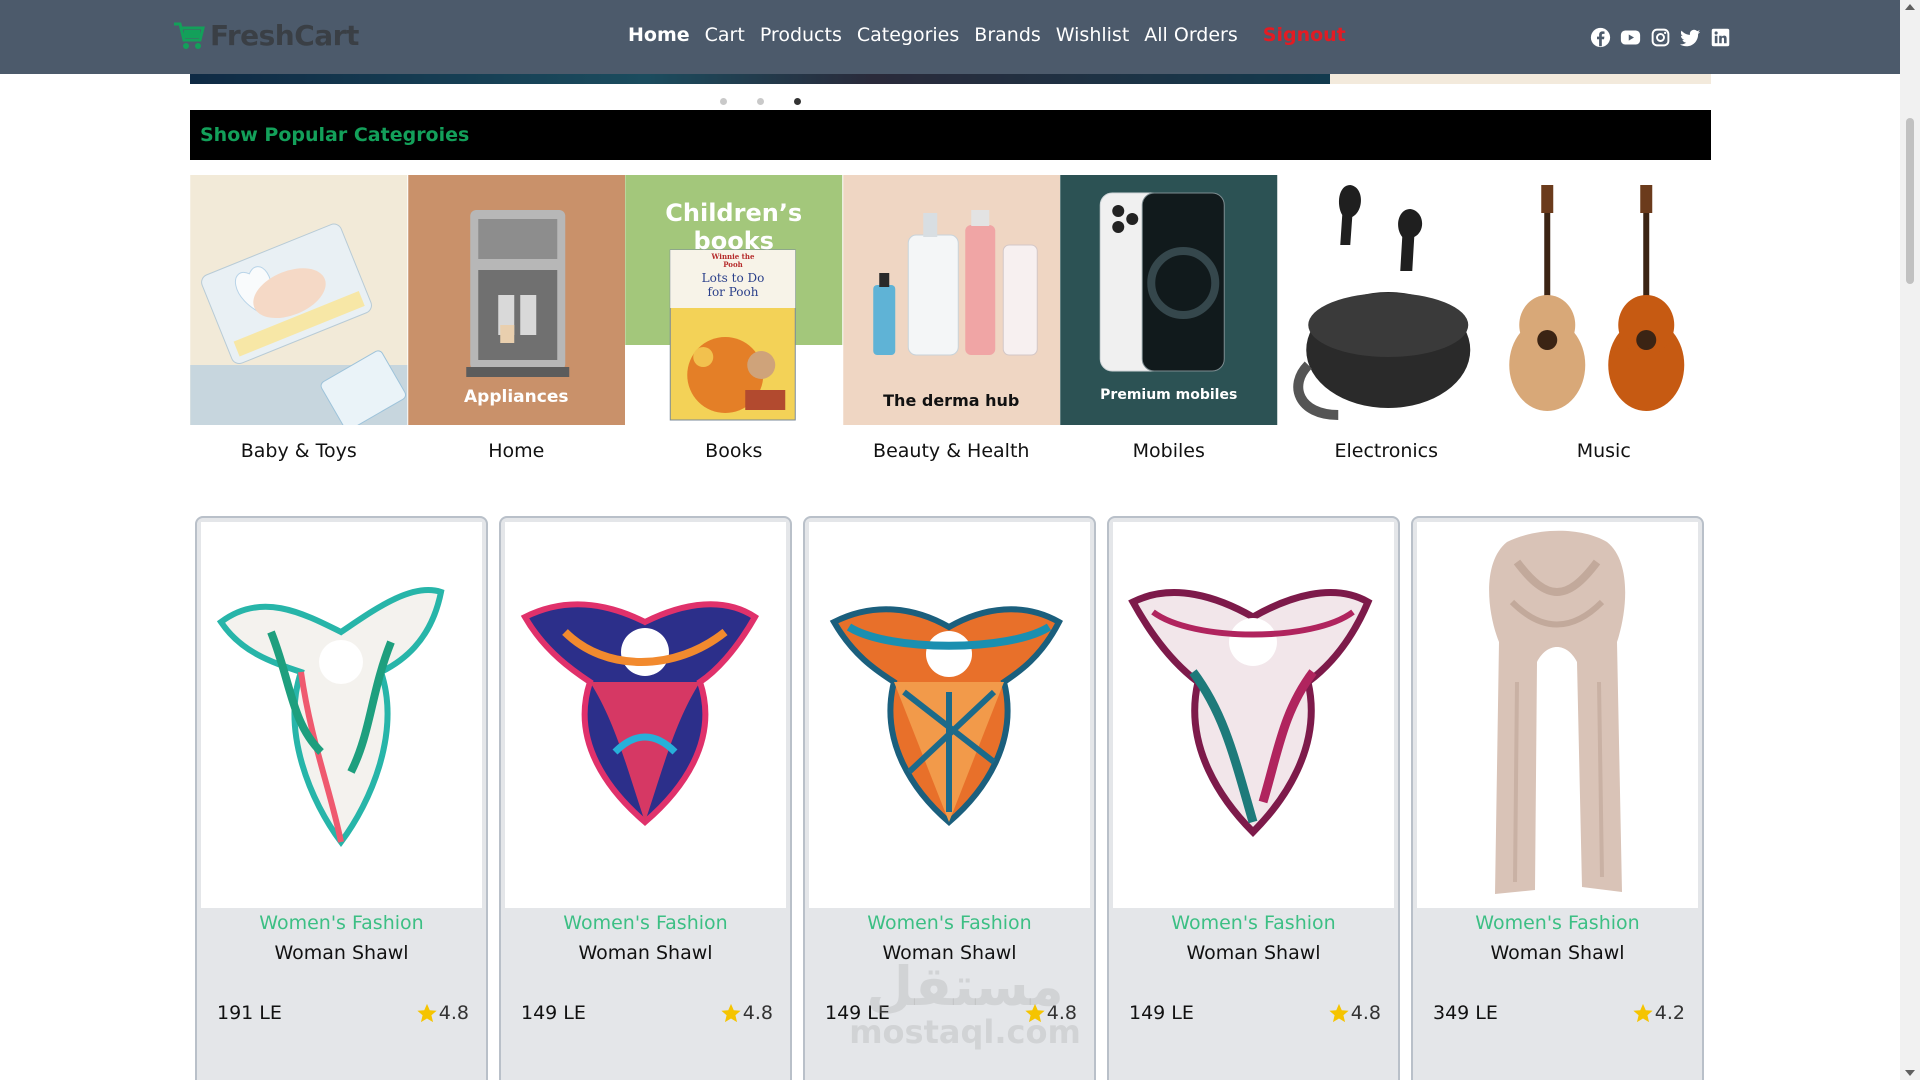 This screenshot has height=1080, width=1920. What do you see at coordinates (249, 1013) in the screenshot?
I see `product-price: 191 LE` at bounding box center [249, 1013].